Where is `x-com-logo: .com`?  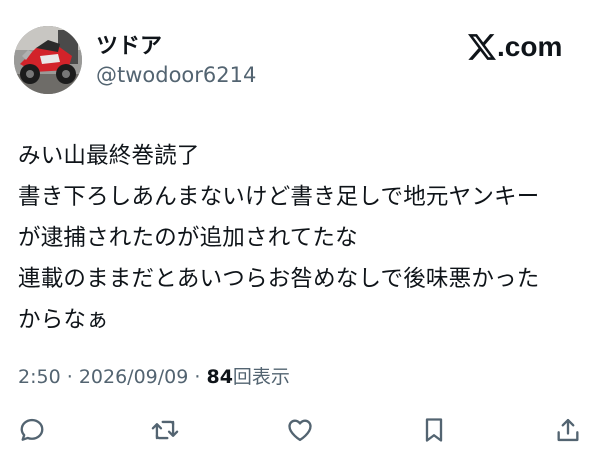 x-com-logo: .com is located at coordinates (515, 47).